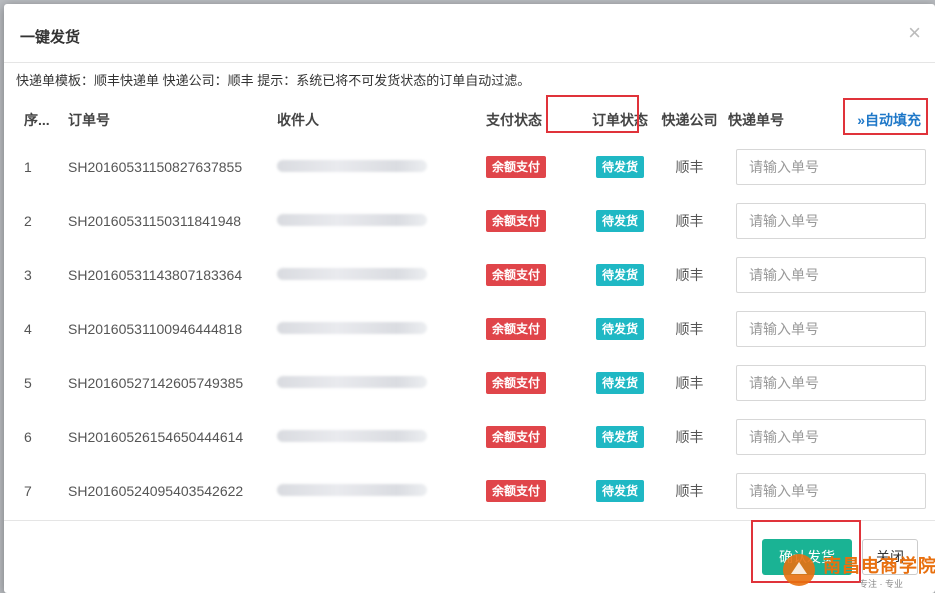  Describe the element at coordinates (155, 167) in the screenshot. I see `row-order-no: SH20160531150827637855` at that location.